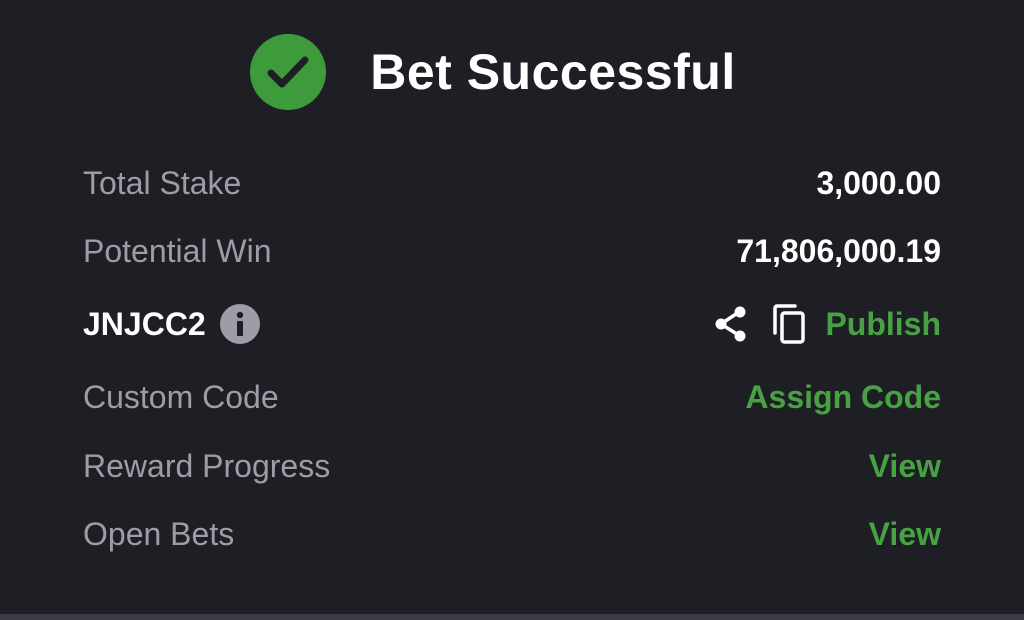 The height and width of the screenshot is (620, 1024). Describe the element at coordinates (512, 617) in the screenshot. I see `bottom-divider` at that location.